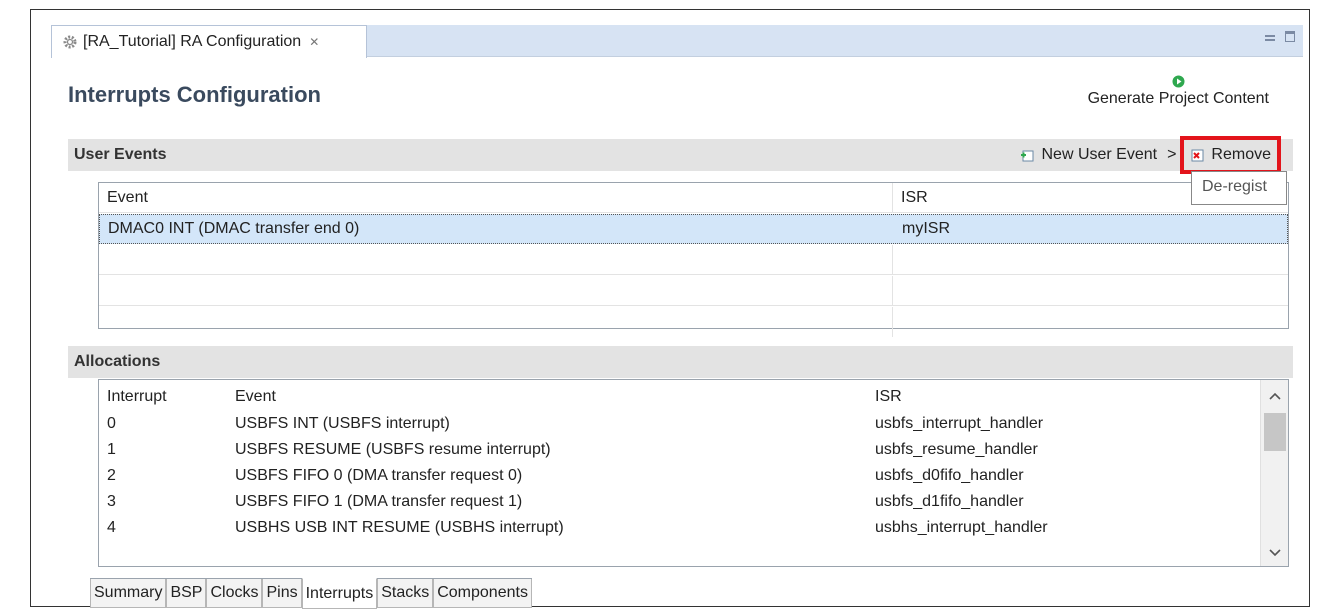 This screenshot has width=1328, height=614. I want to click on gear-icon, so click(70, 42).